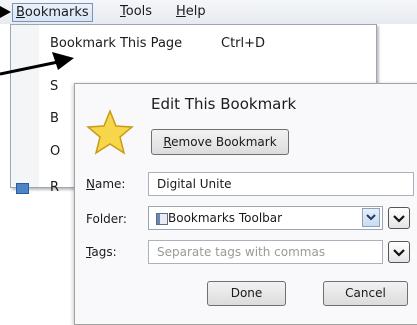 This screenshot has height=325, width=417. Describe the element at coordinates (281, 184) in the screenshot. I see `name-input: Digital Unite` at that location.